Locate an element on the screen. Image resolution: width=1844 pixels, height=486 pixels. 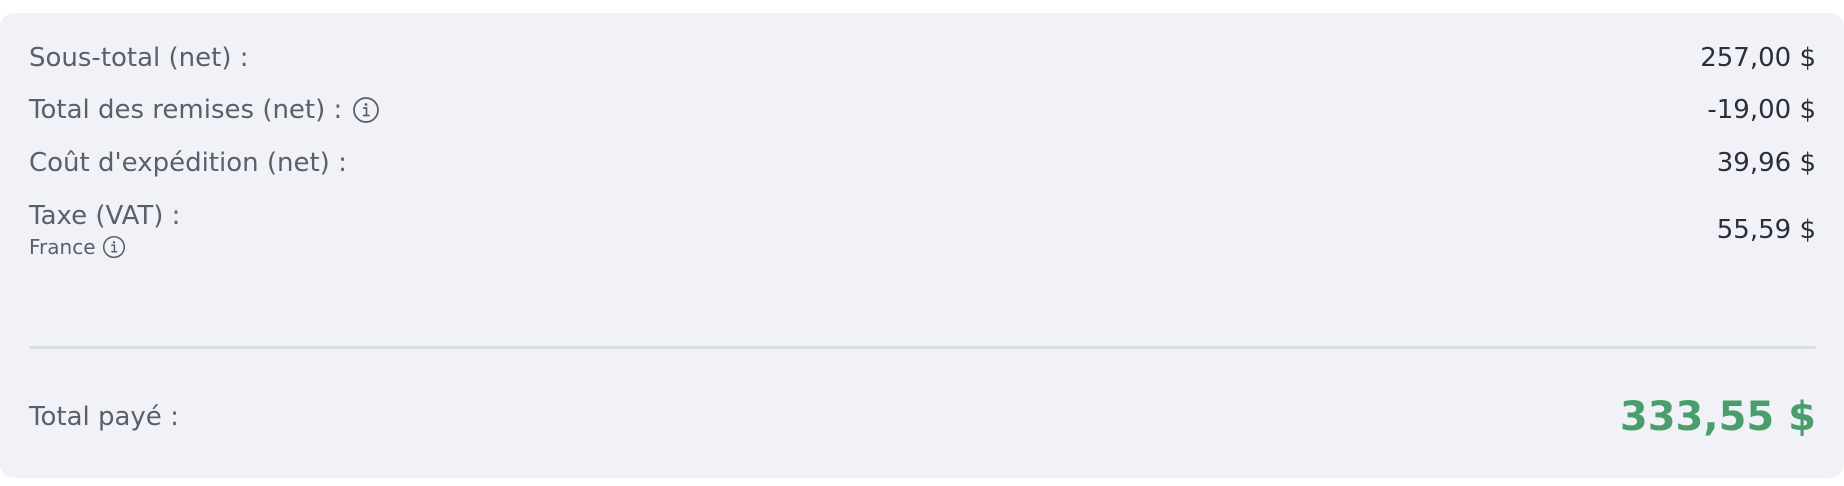
tax-label-group: Taxe (VAT) : France is located at coordinates (104, 230).